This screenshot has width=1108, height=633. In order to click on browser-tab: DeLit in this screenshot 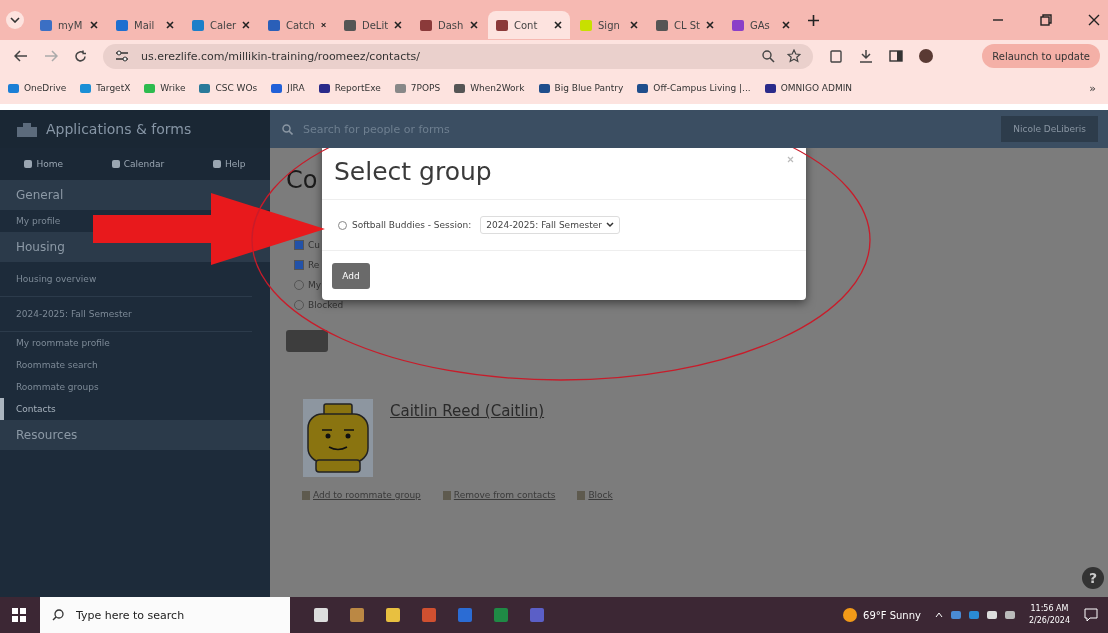, I will do `click(373, 25)`.